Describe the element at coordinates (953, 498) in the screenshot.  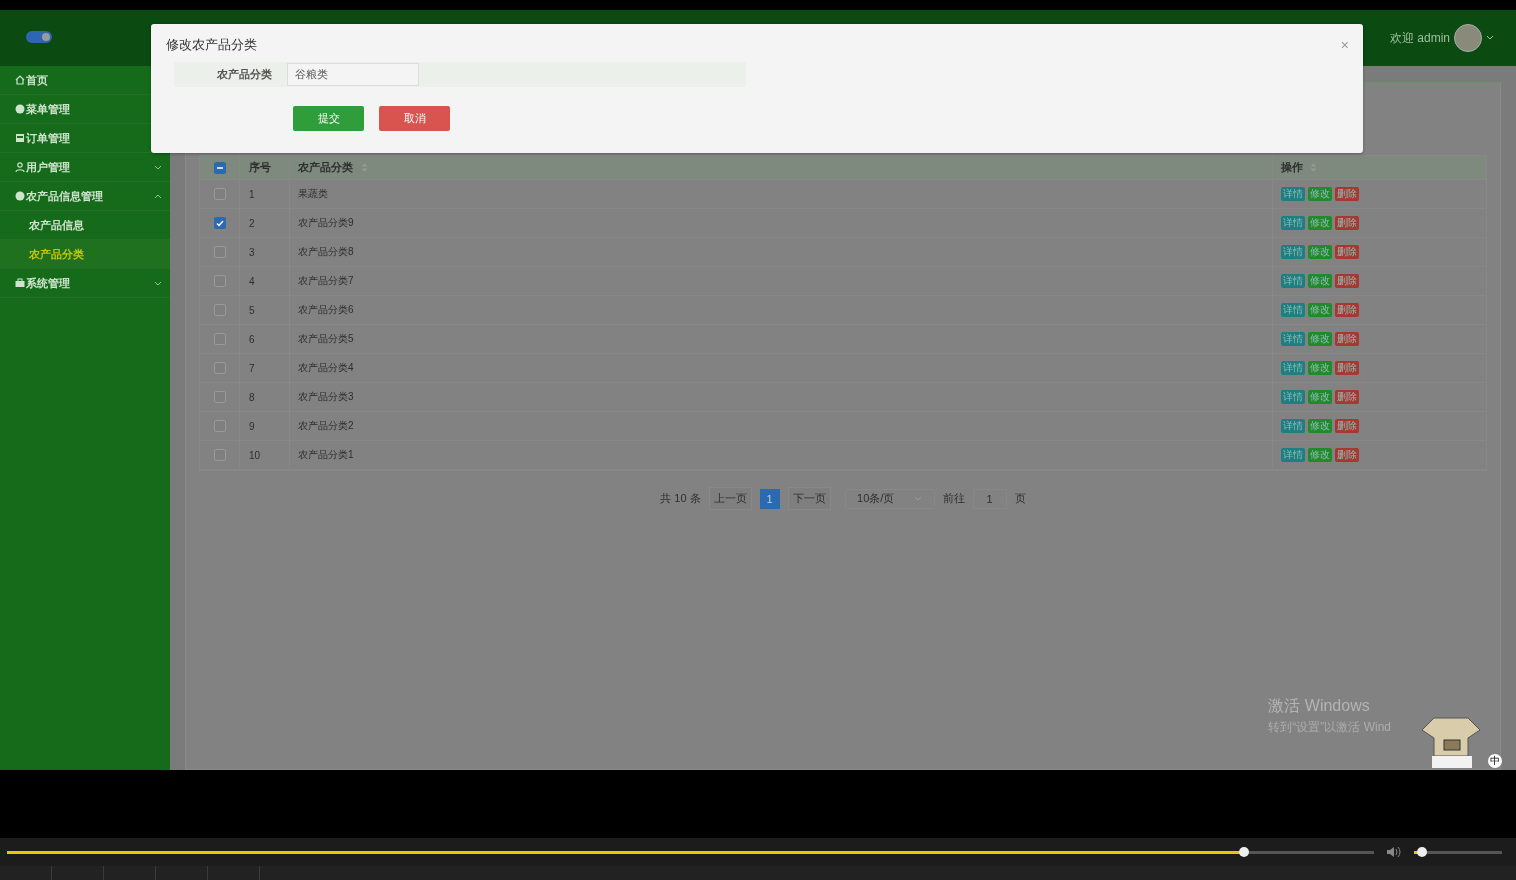
I see `goto-label: 前往` at that location.